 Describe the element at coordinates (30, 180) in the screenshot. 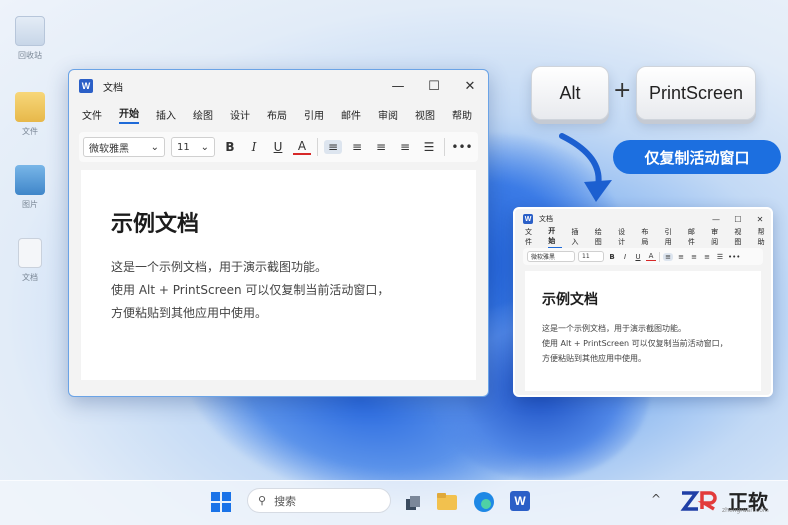

I see `image-icon` at that location.